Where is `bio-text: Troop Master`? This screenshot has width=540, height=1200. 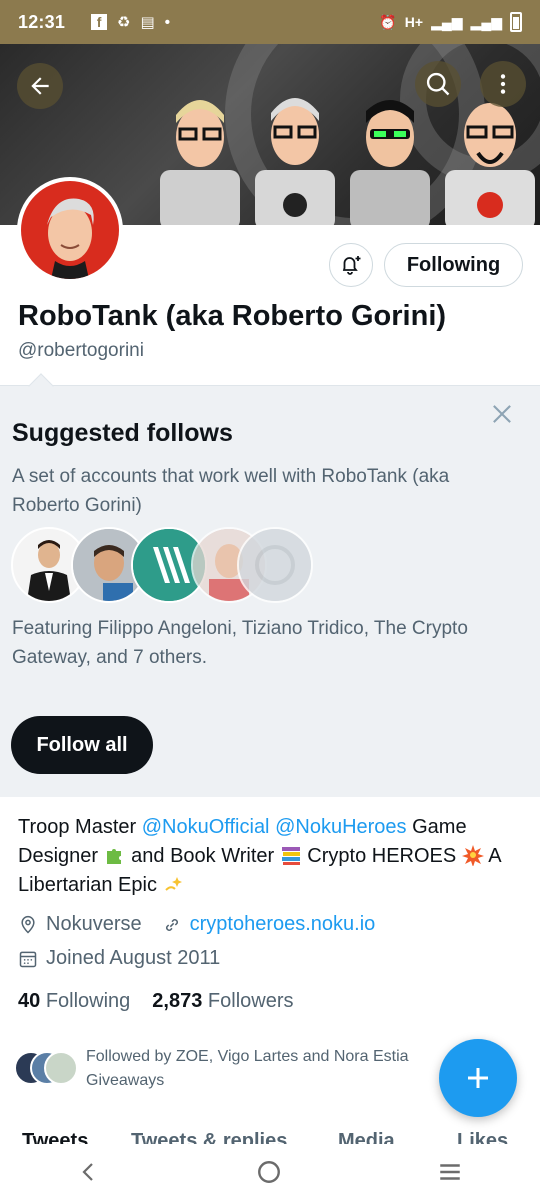
bio-text: Troop Master is located at coordinates (80, 827).